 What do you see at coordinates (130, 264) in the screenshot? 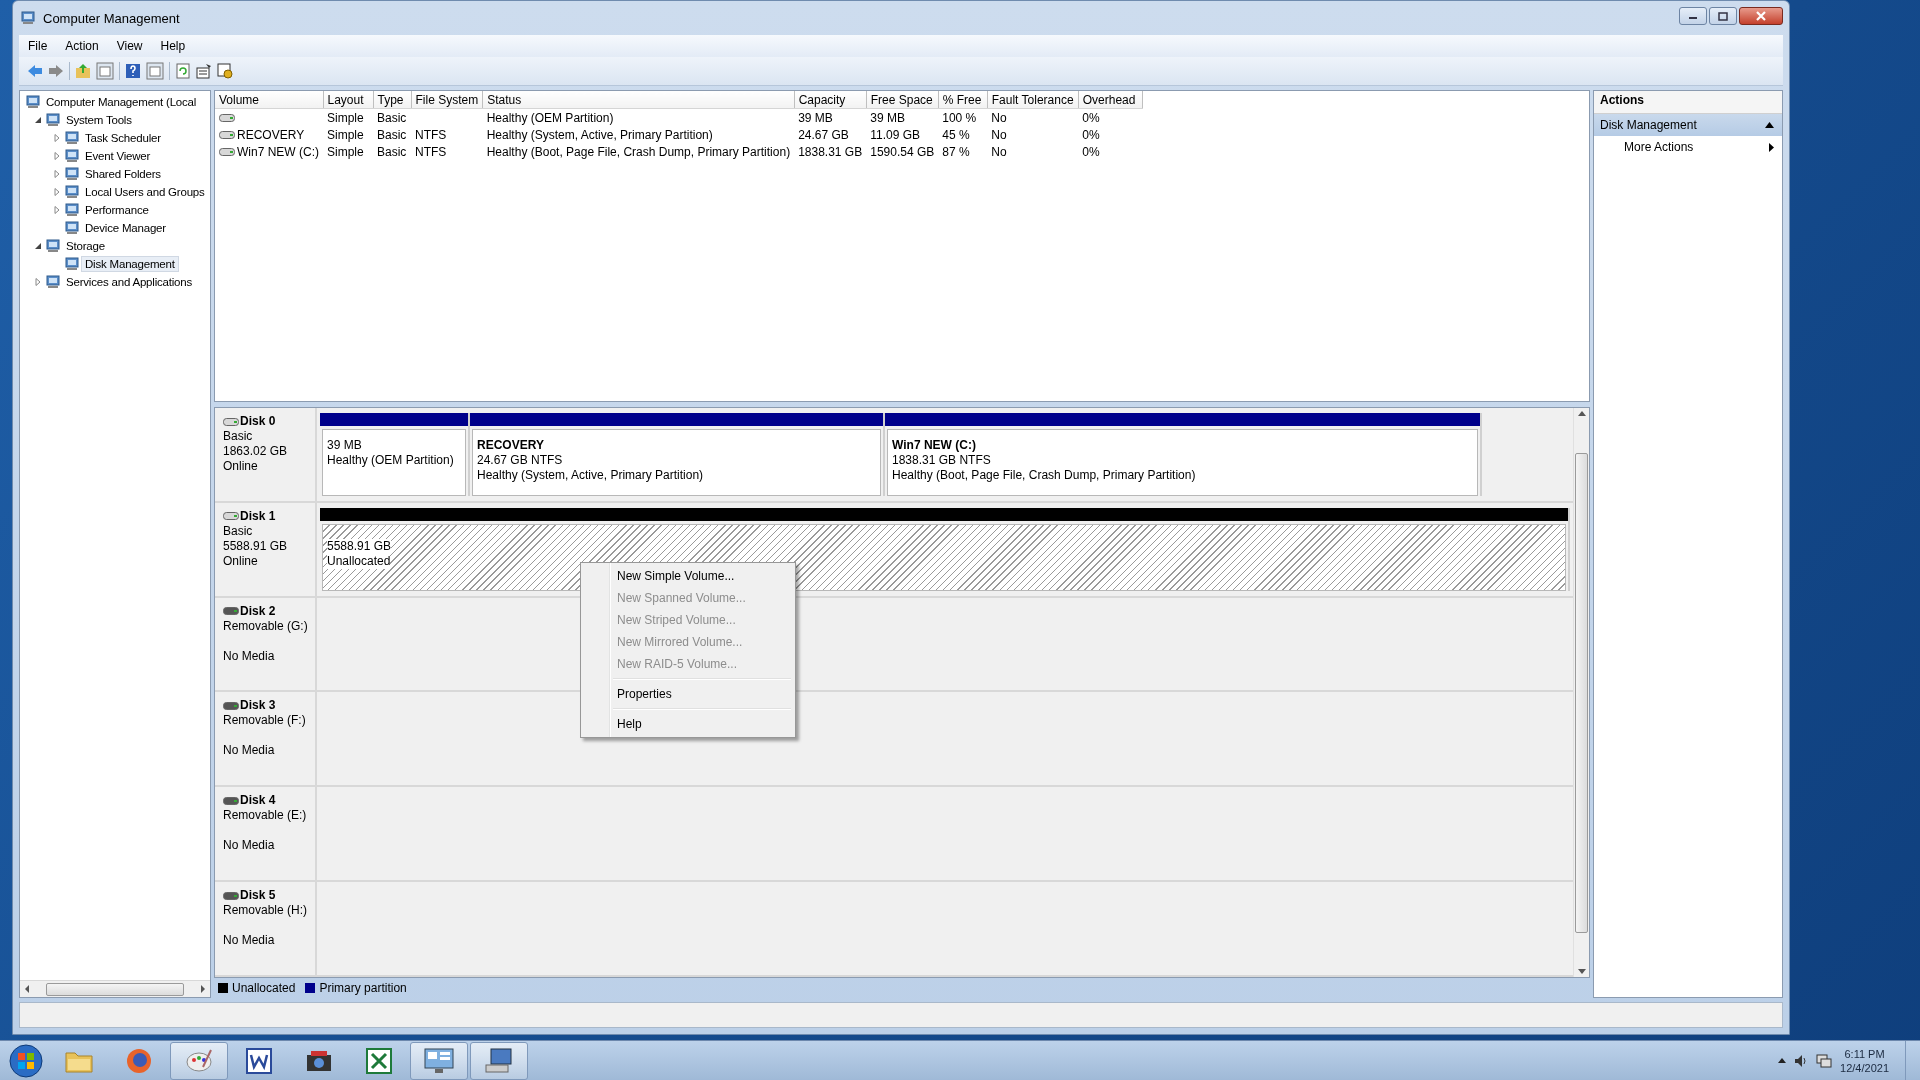
I see `tree-item: Disk Management` at bounding box center [130, 264].